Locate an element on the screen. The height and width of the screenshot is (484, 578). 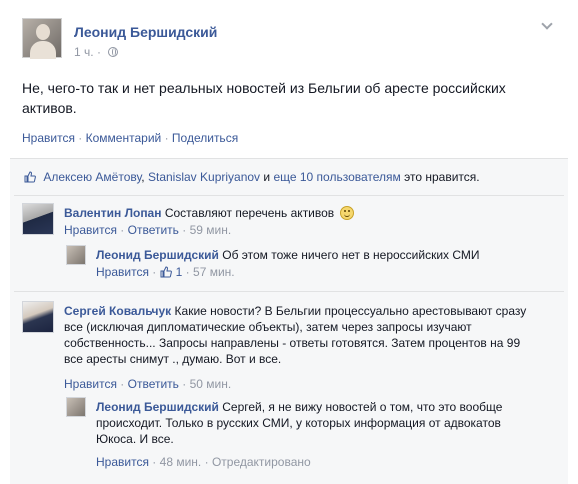
post-meta: 1 ч. · is located at coordinates (96, 52).